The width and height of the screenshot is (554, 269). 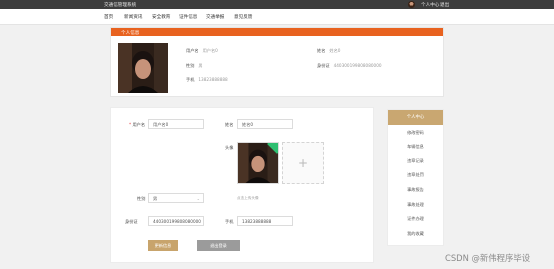 What do you see at coordinates (328, 51) in the screenshot?
I see `profile-name: 姓名 姓名0` at bounding box center [328, 51].